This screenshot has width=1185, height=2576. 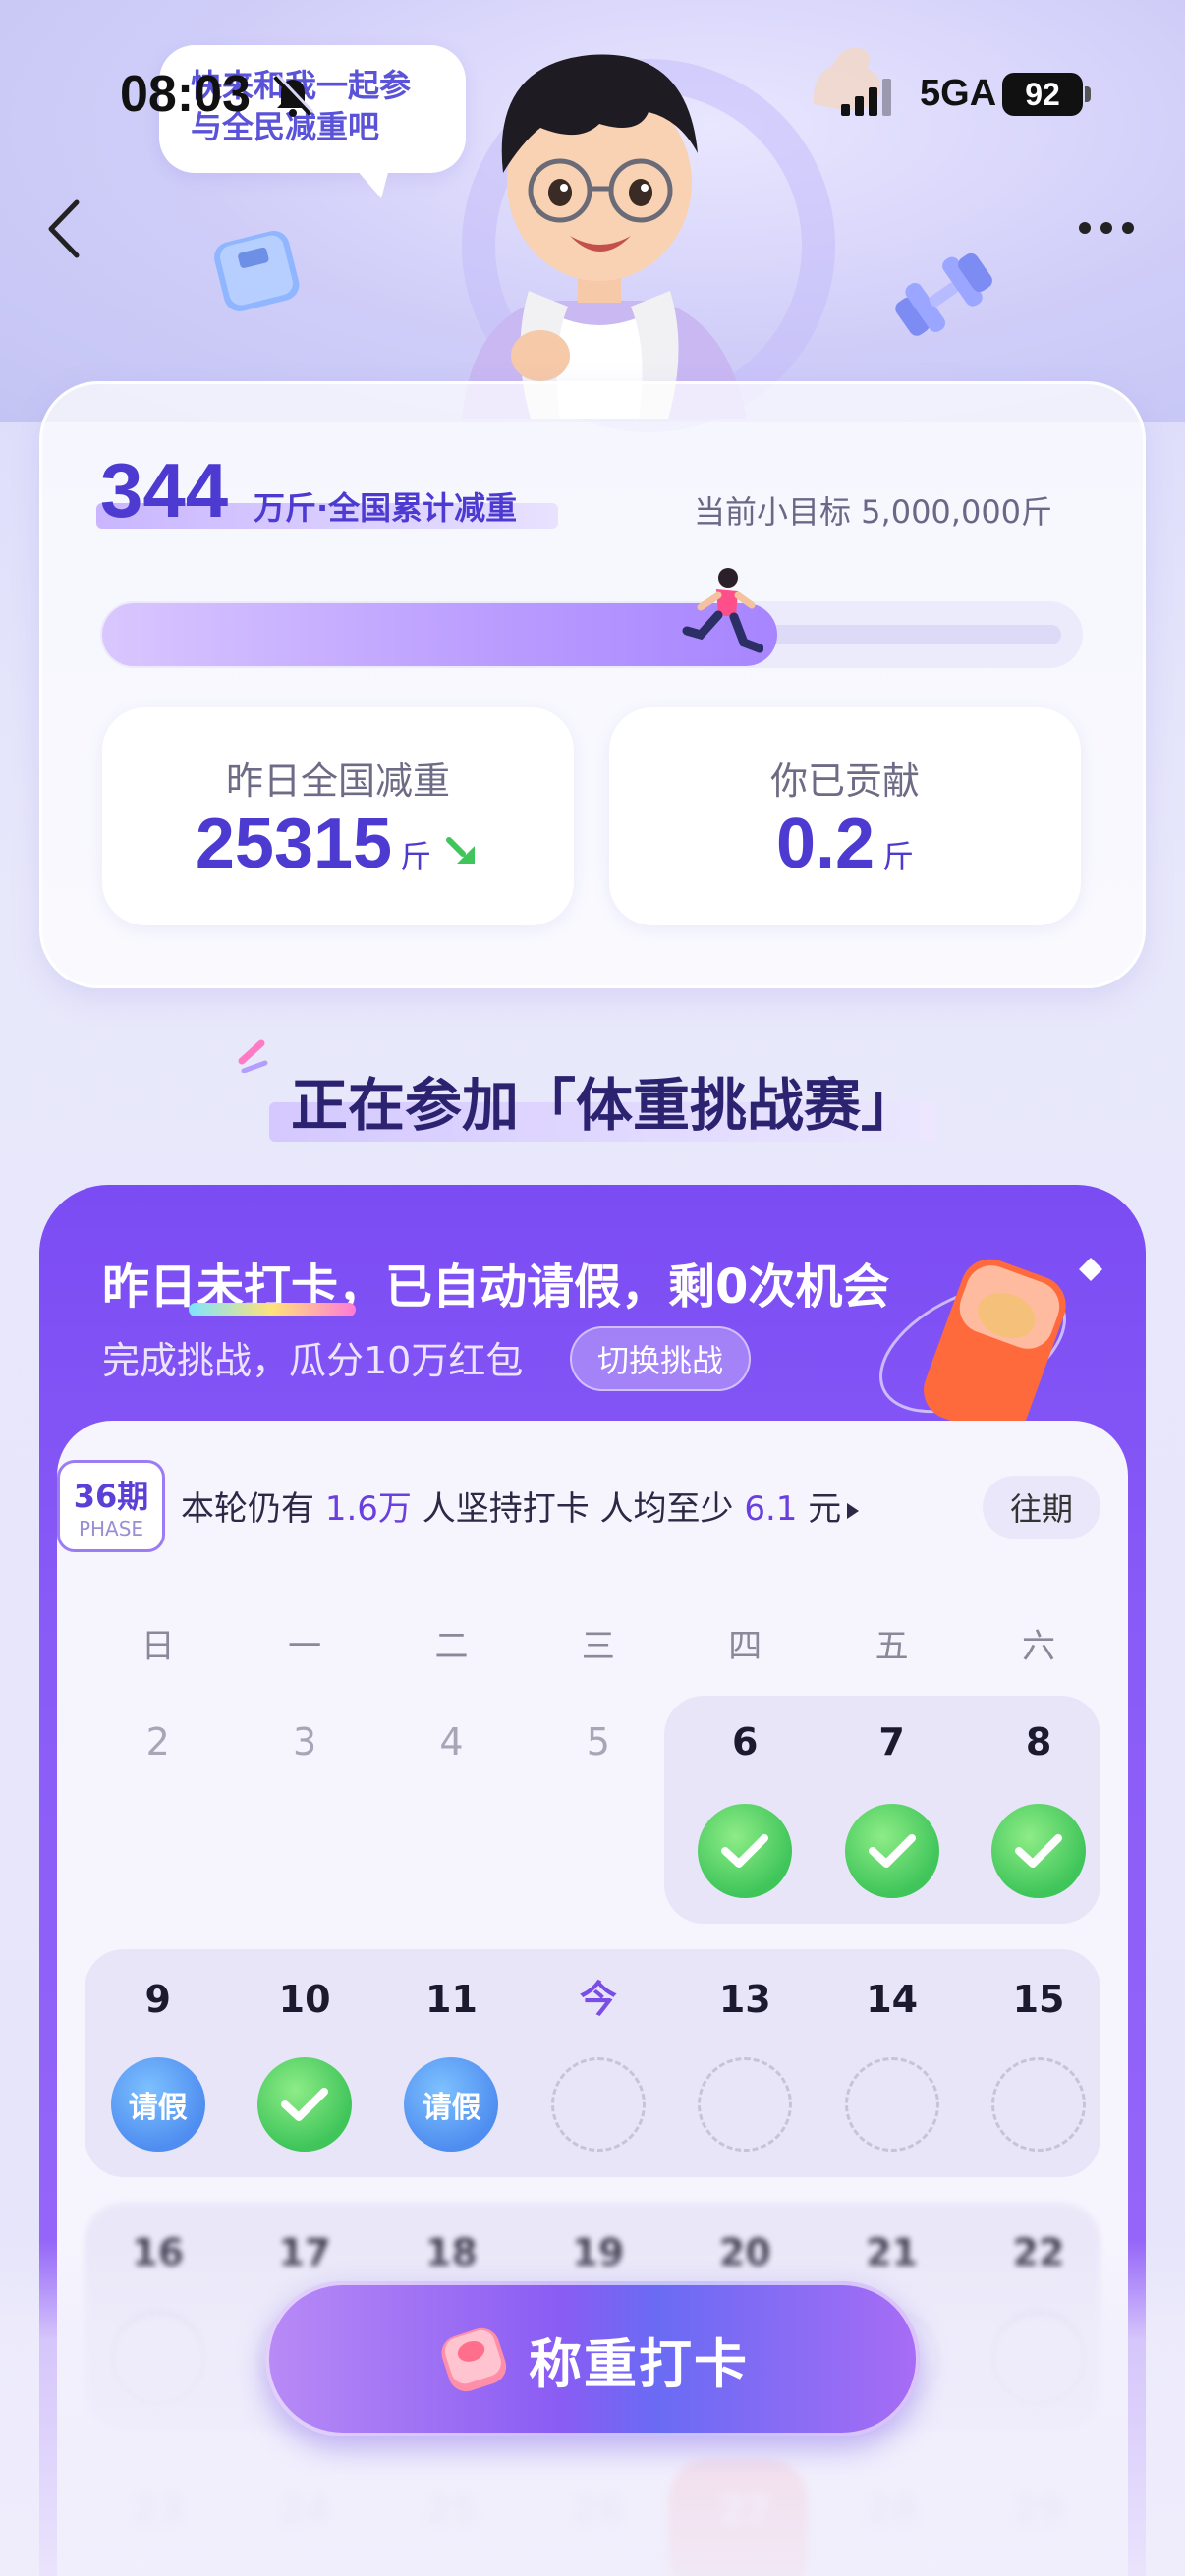 What do you see at coordinates (1038, 1741) in the screenshot?
I see `day-cell: 8` at bounding box center [1038, 1741].